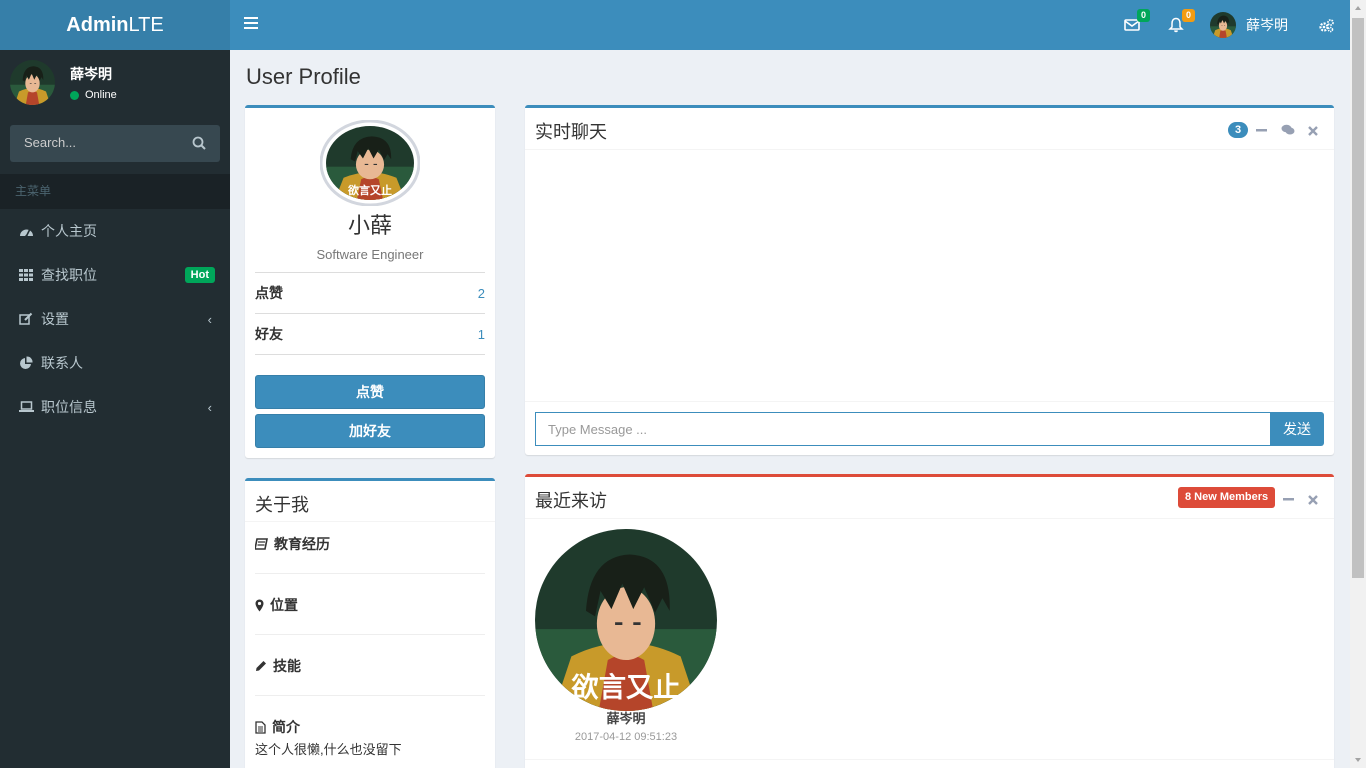  Describe the element at coordinates (370, 623) in the screenshot. I see `about-card: 关于我 教育经历 位置 技能 简介 这个人很懒,什么也没留下` at that location.